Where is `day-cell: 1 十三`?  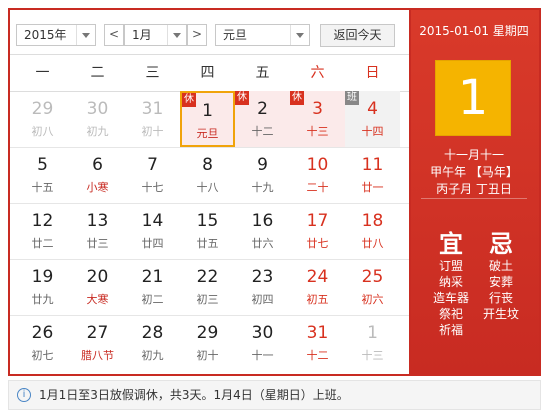
day-cell: 1 十三 is located at coordinates (372, 343).